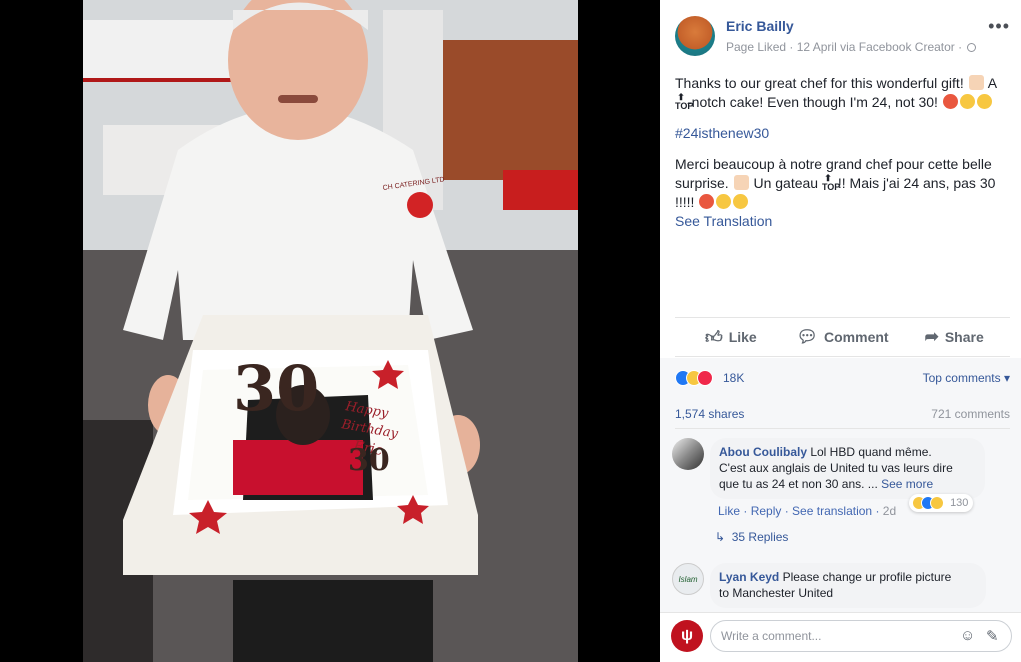 The width and height of the screenshot is (1021, 662). I want to click on shares-comments-row: 1,574 shares 721 comments, so click(842, 414).